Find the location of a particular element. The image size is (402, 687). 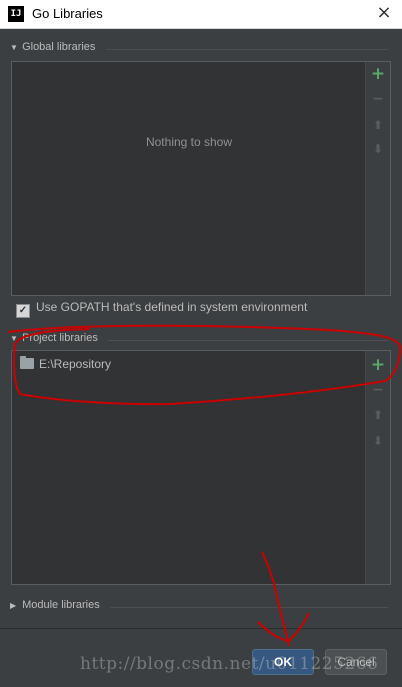

empty-list-text: Nothing to show is located at coordinates (189, 142).